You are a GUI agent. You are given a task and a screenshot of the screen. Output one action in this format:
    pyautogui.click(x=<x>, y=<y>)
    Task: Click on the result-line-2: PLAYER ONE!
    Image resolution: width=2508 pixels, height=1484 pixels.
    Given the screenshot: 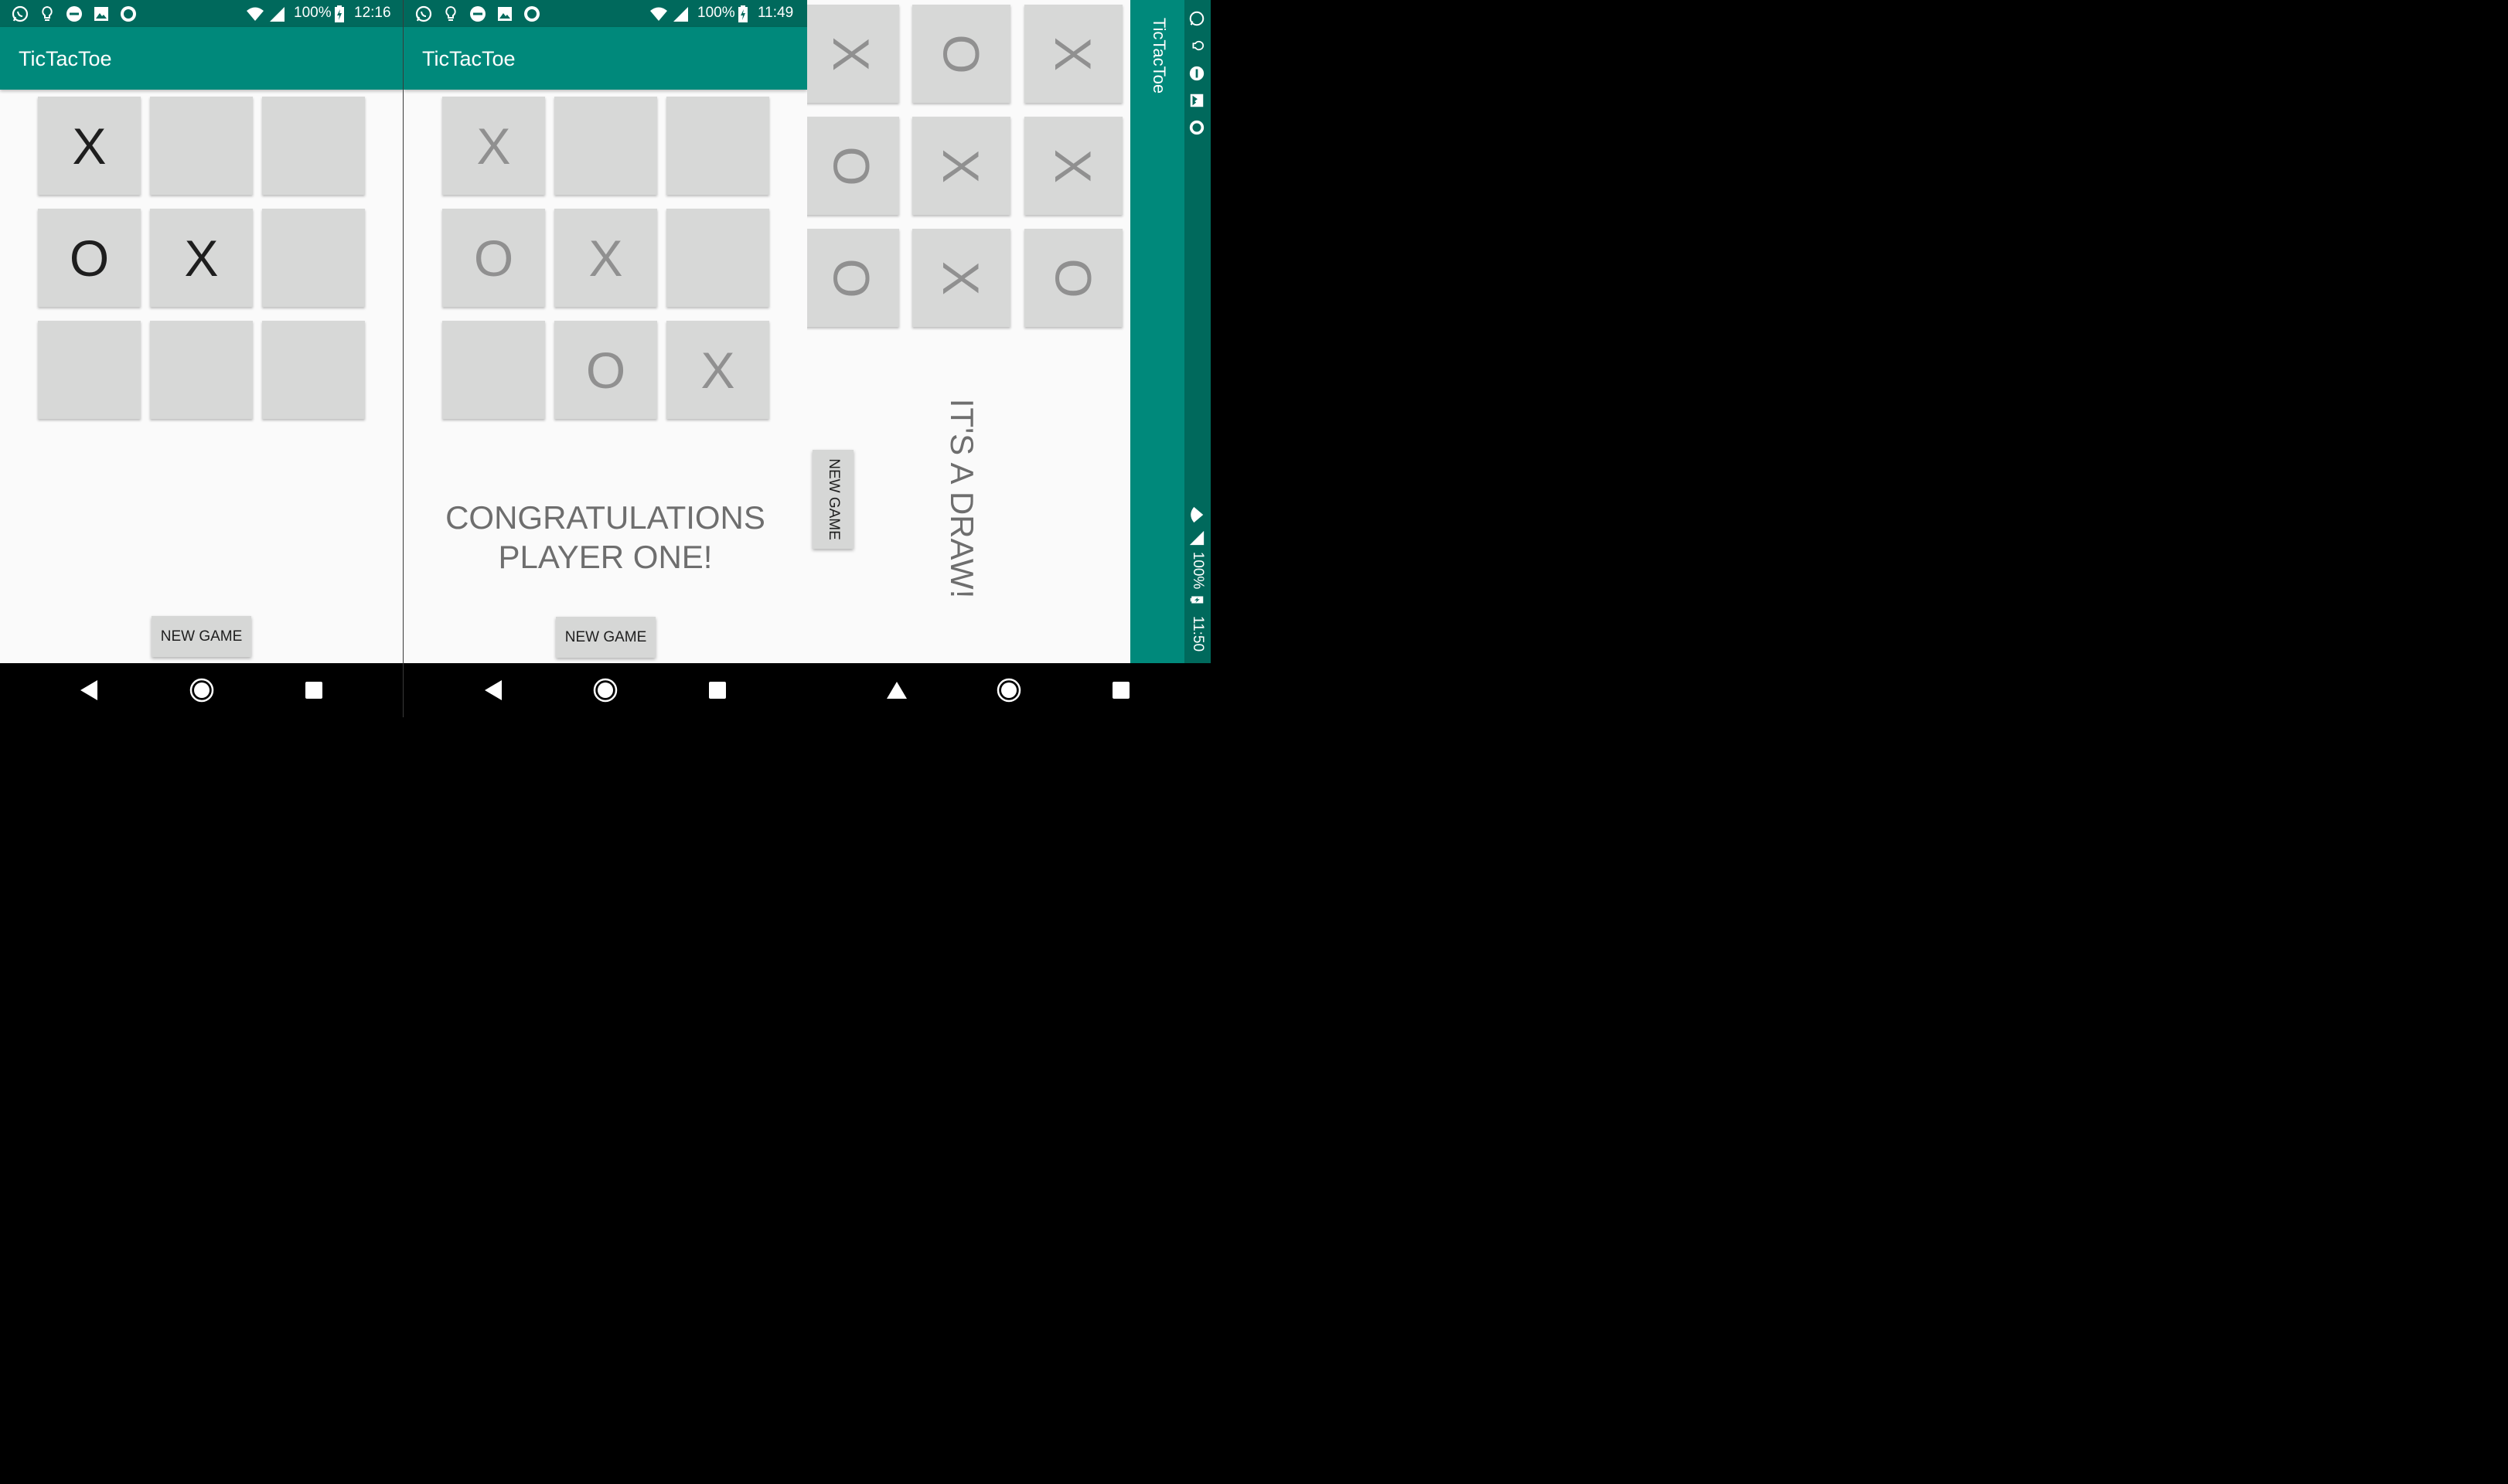 What is the action you would take?
    pyautogui.click(x=605, y=557)
    